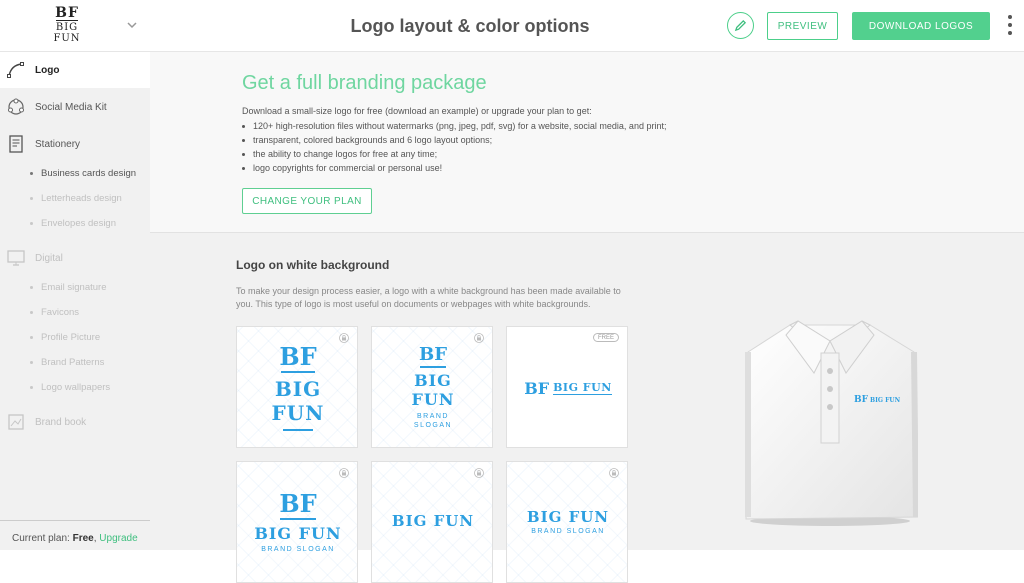 This screenshot has width=1024, height=583. I want to click on change-plan-button: CHANGE YOUR PLAN, so click(307, 201).